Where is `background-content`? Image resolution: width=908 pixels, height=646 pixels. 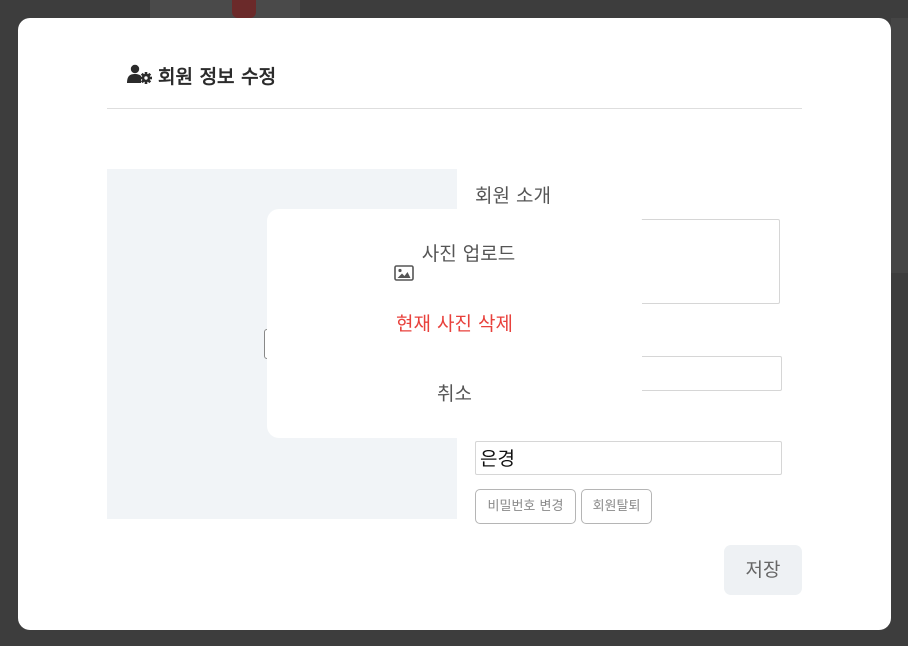 background-content is located at coordinates (225, 9).